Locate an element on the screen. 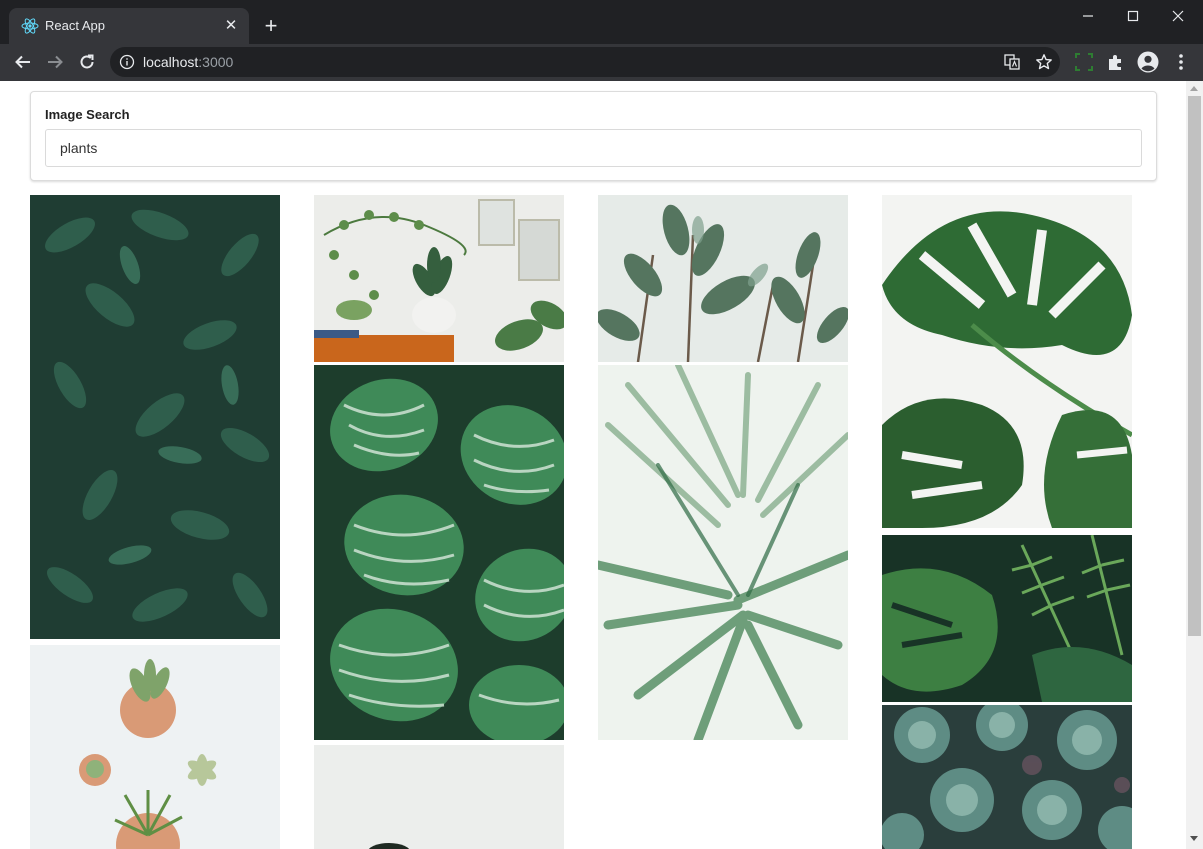  url-port: :3000 is located at coordinates (216, 62).